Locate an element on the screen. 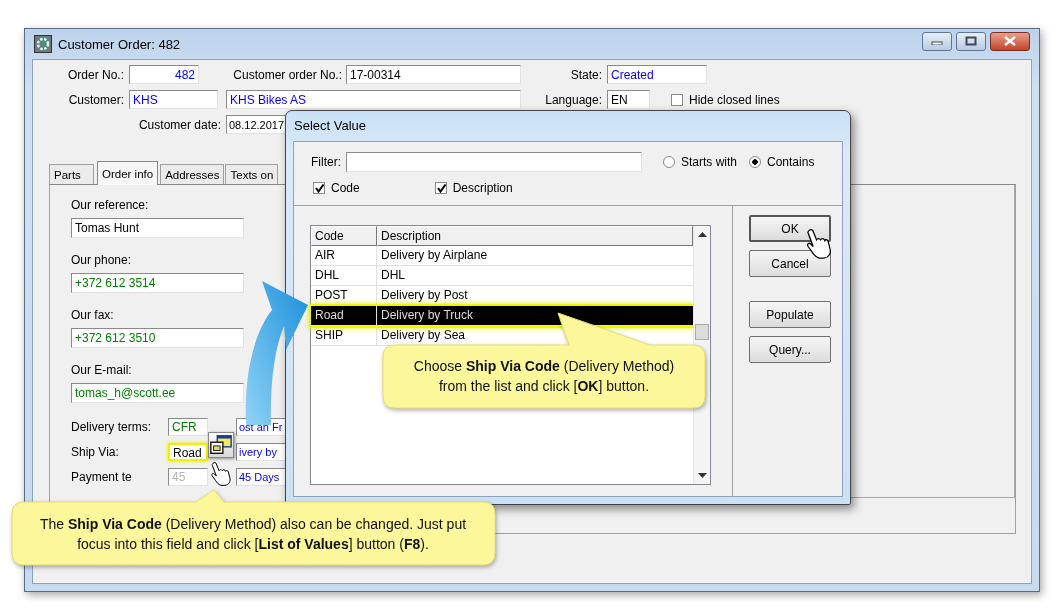 The width and height of the screenshot is (1063, 615). text-field: Tomas Hunt is located at coordinates (157, 228).